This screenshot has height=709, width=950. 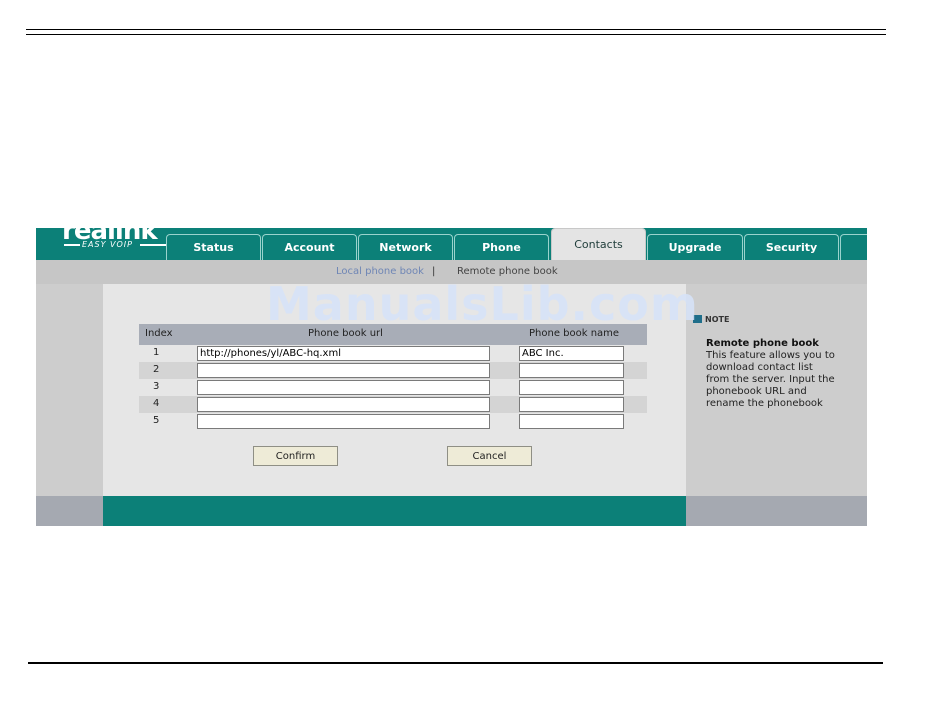 What do you see at coordinates (791, 247) in the screenshot?
I see `tab-security: Security` at bounding box center [791, 247].